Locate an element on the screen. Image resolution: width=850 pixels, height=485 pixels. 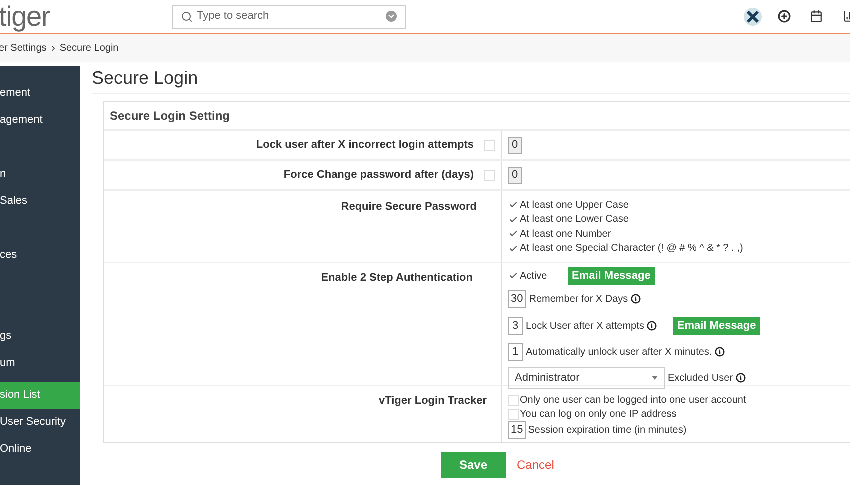
option-label: Active is located at coordinates (534, 277).